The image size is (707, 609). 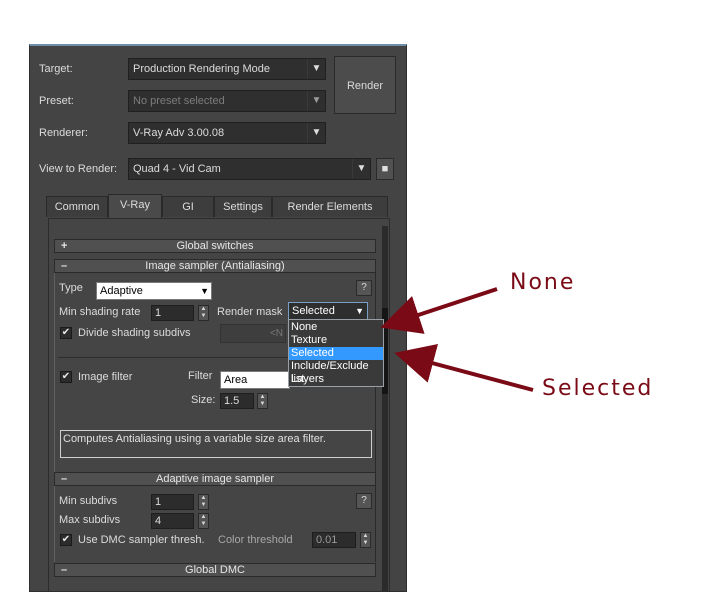 I want to click on annotation-none: None, so click(x=543, y=282).